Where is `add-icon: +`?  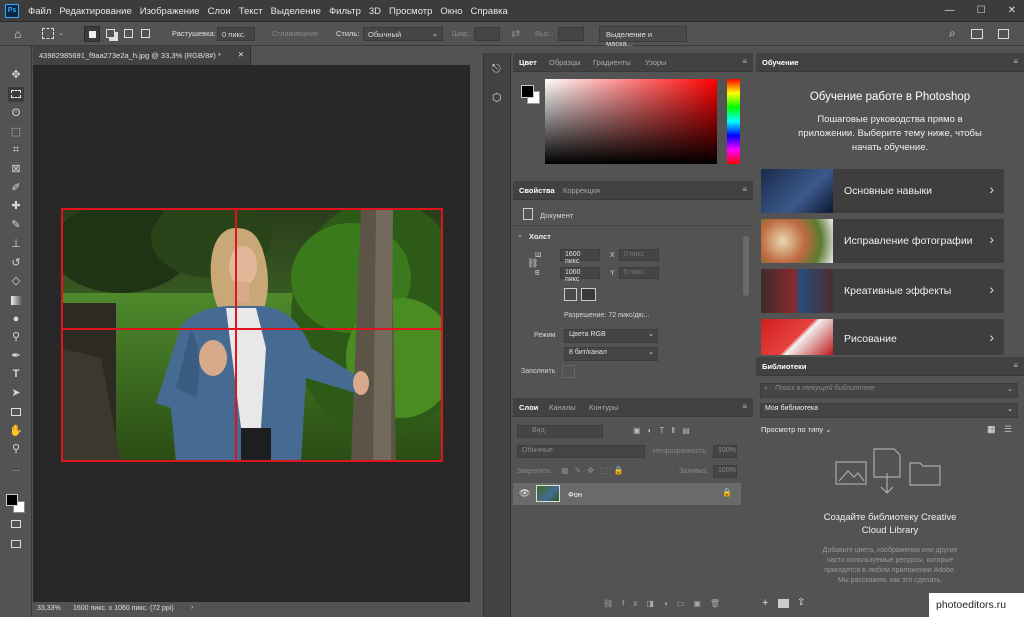
add-icon: + is located at coordinates (765, 603).